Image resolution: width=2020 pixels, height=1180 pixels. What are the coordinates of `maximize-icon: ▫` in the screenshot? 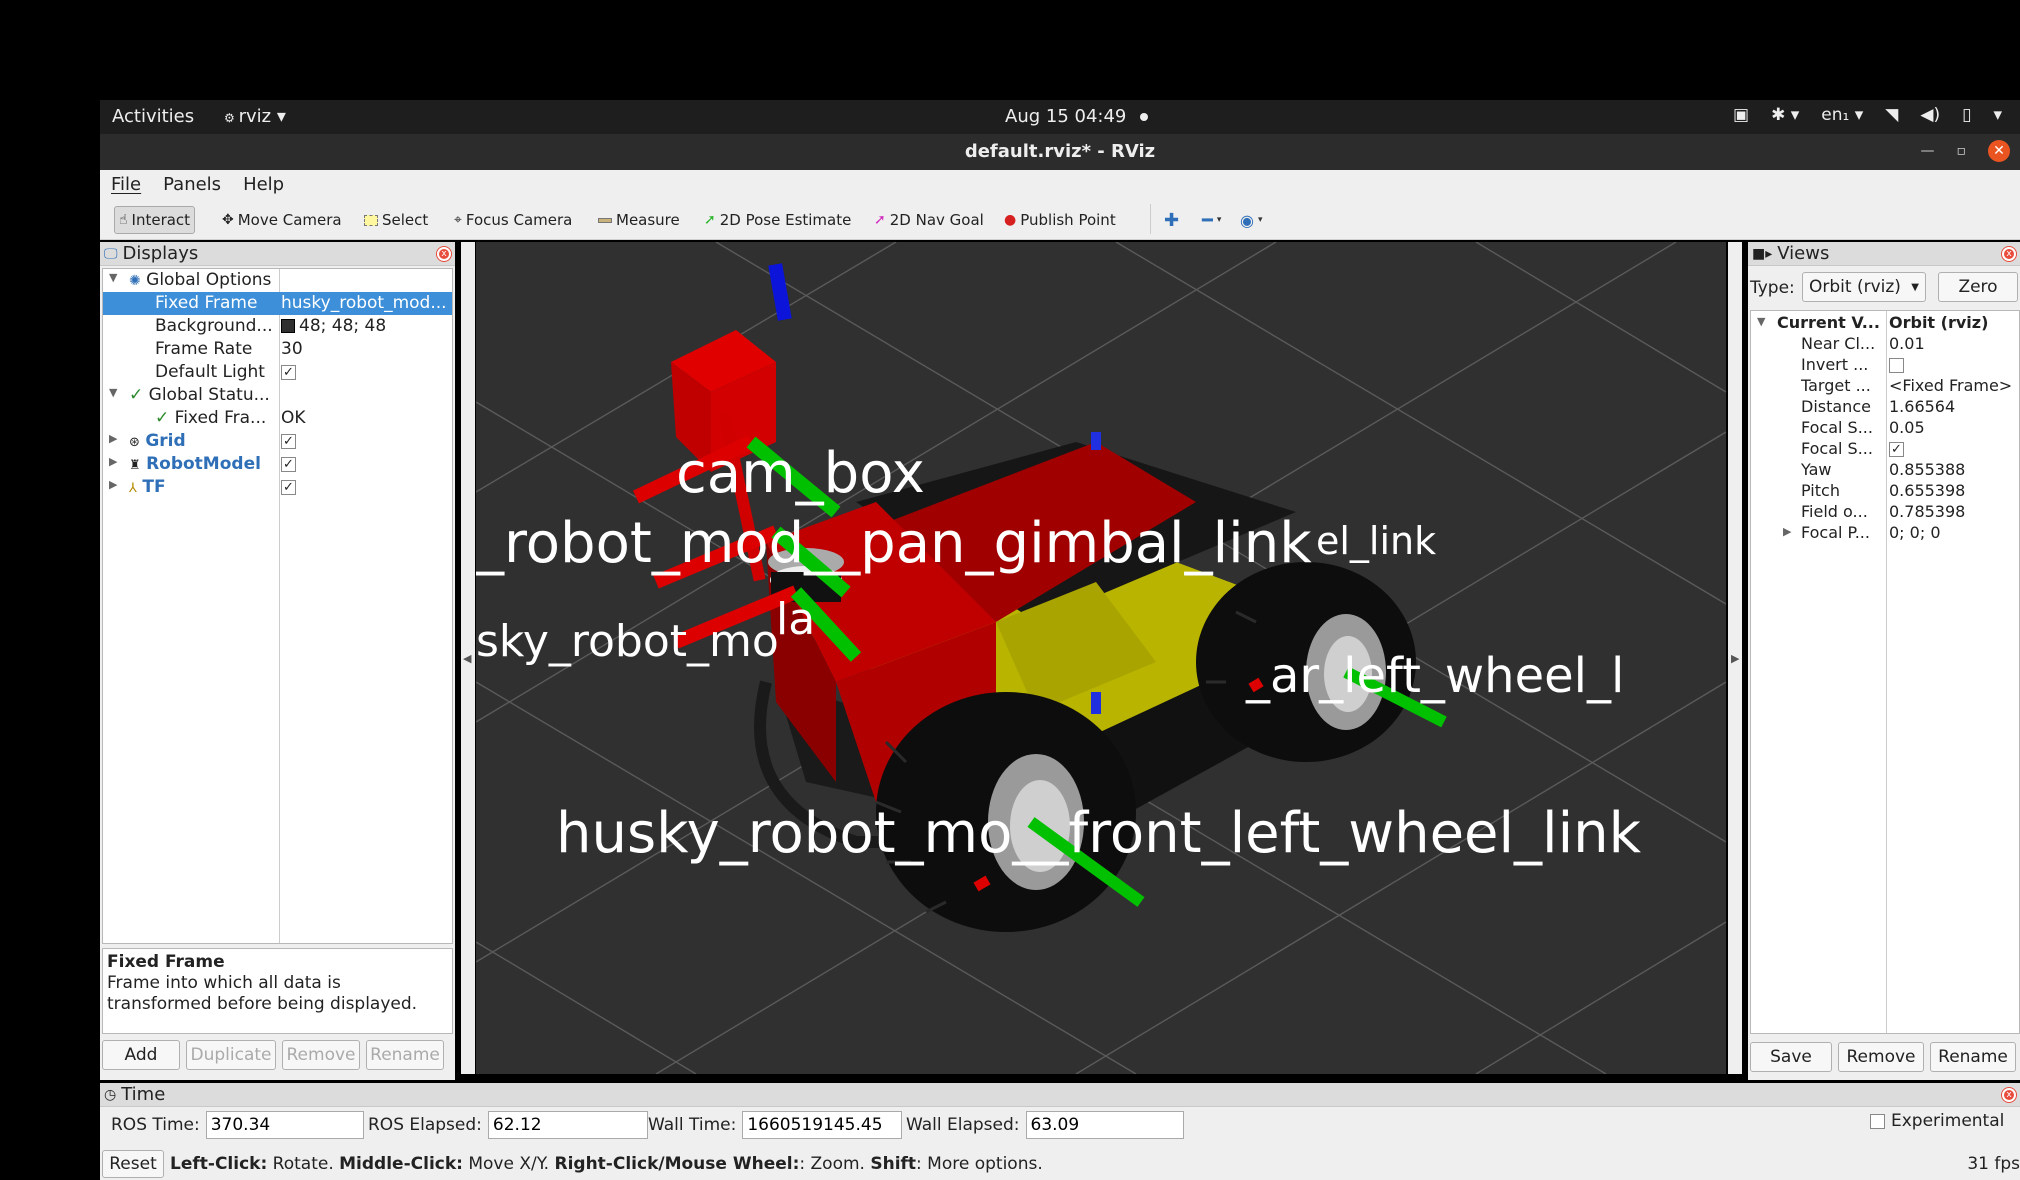 It's located at (1962, 151).